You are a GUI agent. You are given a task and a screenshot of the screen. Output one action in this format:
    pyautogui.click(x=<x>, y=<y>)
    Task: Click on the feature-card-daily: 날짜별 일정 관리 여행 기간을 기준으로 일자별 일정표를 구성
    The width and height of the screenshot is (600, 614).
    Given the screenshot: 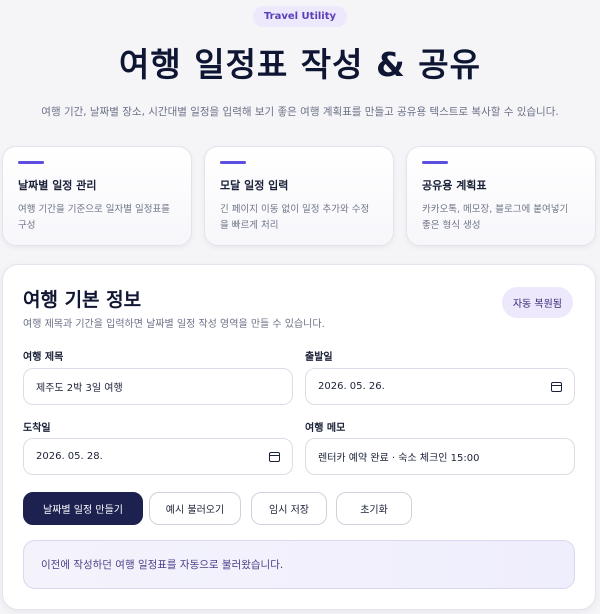 What is the action you would take?
    pyautogui.click(x=97, y=196)
    